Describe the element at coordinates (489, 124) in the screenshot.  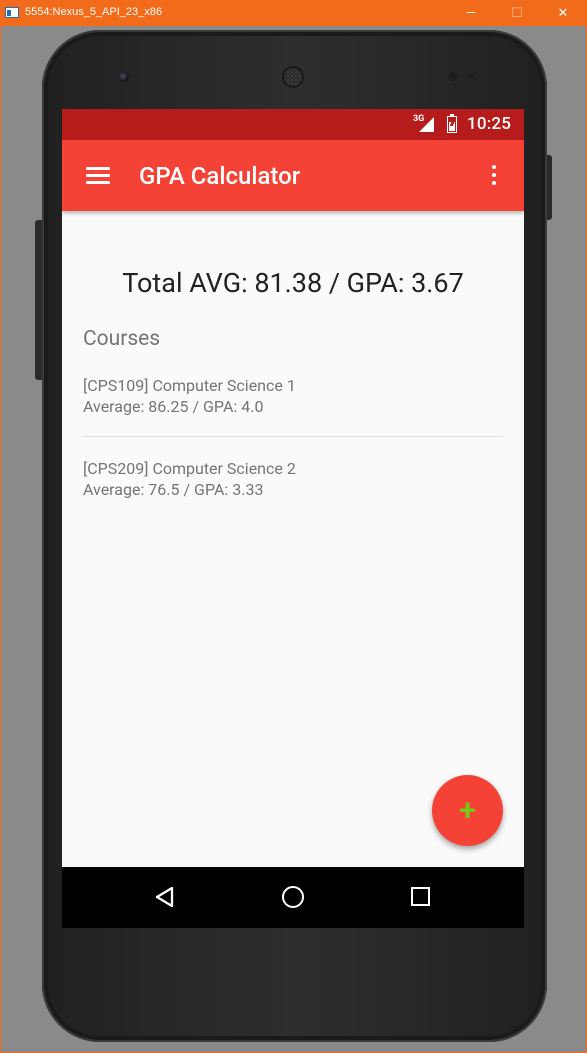
I see `status-time: 10:25` at that location.